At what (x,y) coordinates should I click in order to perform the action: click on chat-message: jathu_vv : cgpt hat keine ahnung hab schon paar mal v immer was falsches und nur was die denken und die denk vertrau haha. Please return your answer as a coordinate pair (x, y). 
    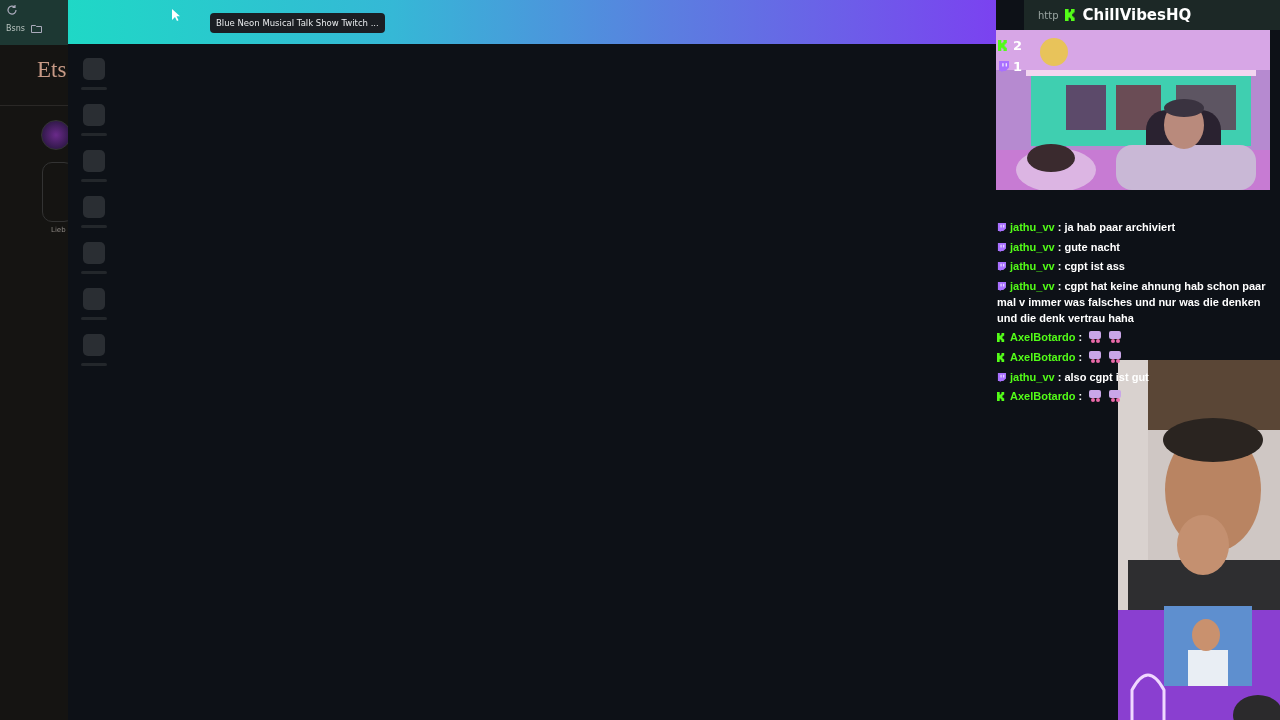
    Looking at the image, I should click on (1132, 302).